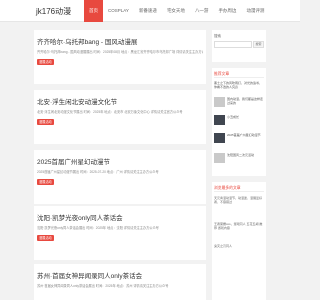 Image resolution: width=320 pixels, height=300 pixels. I want to click on search-input, so click(233, 44).